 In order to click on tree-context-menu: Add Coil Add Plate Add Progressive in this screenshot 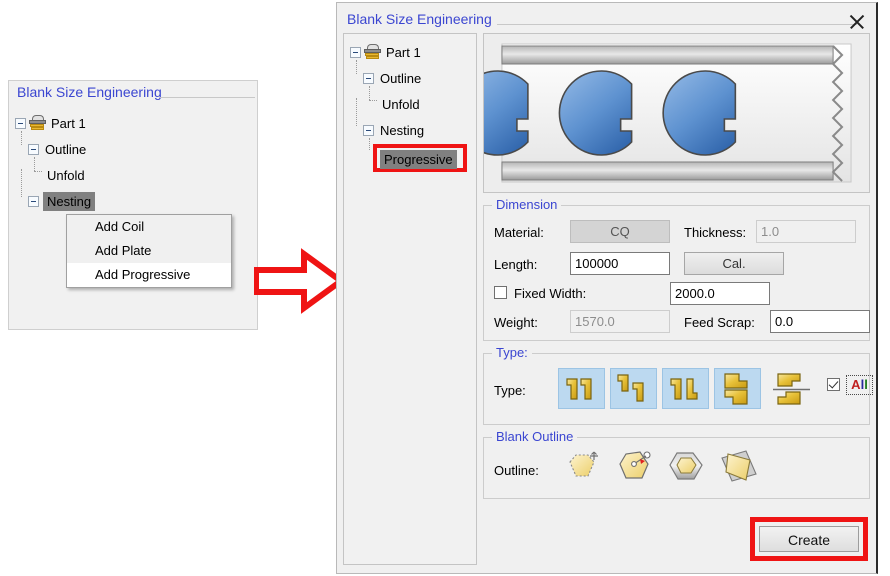, I will do `click(149, 251)`.